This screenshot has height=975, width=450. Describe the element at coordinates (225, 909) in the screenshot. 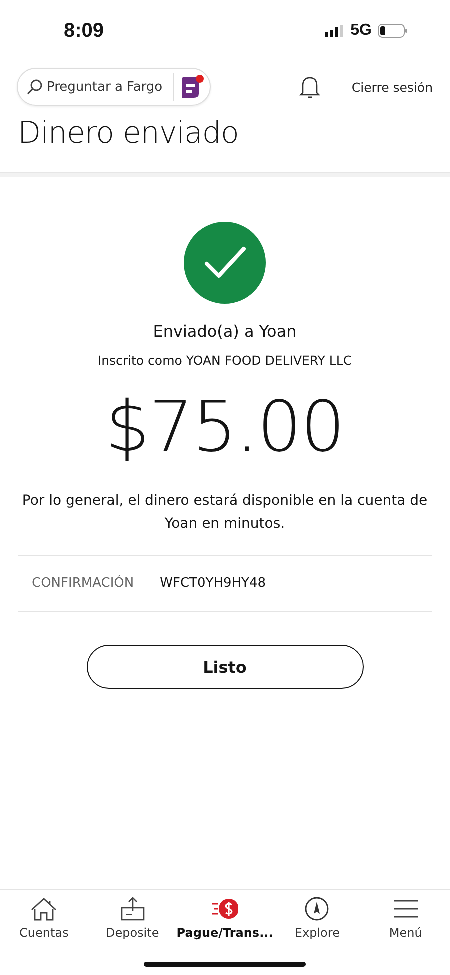

I see `dollar-icon` at that location.